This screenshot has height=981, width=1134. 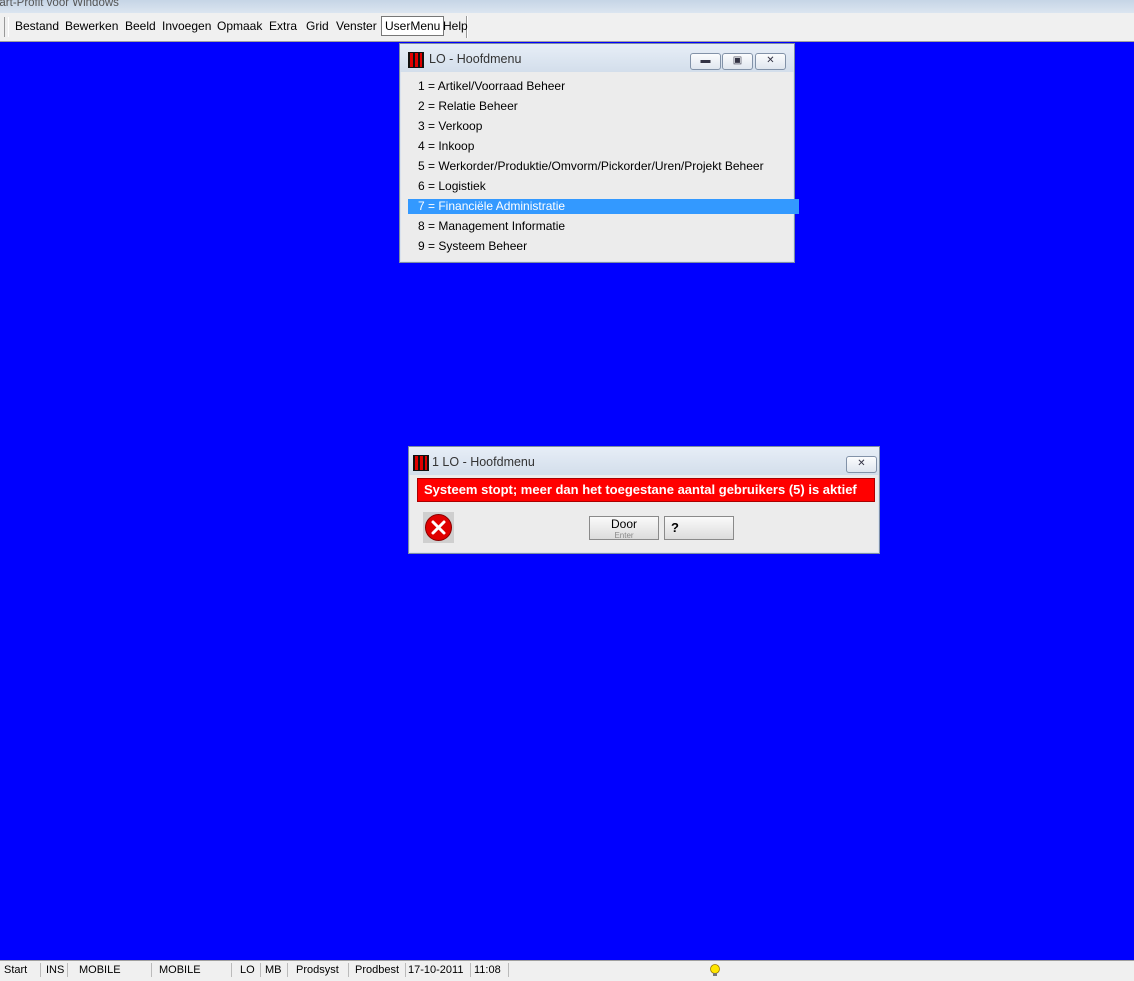 I want to click on status-prodbest: Prodbest, so click(x=378, y=970).